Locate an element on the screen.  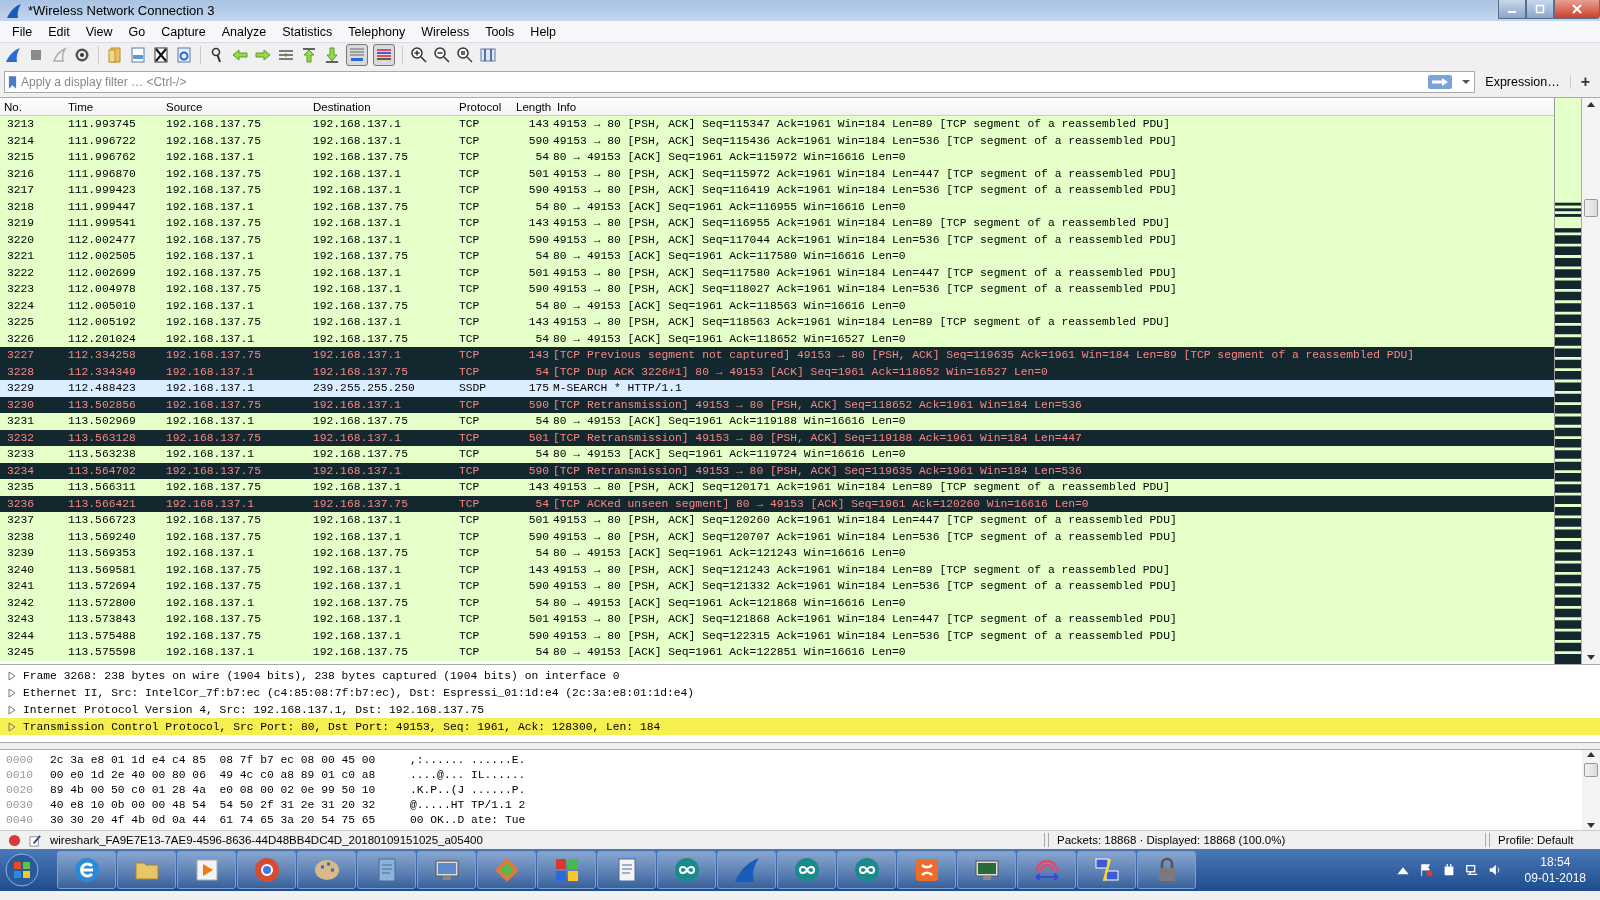
restart-icon is located at coordinates (59, 55).